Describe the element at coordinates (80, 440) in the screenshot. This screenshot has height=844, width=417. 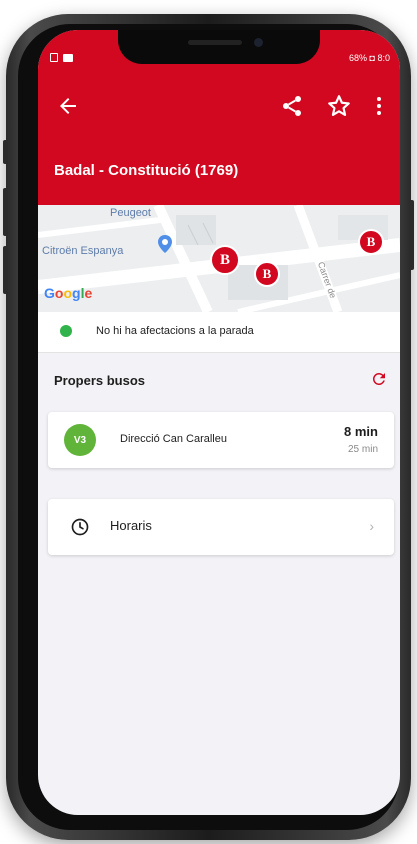
I see `line-badge: V3` at that location.